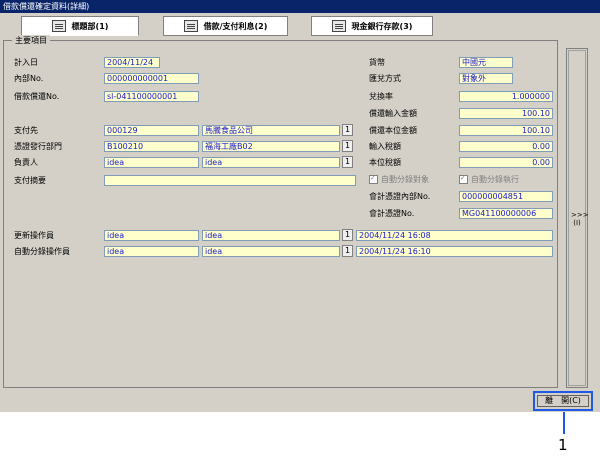 The width and height of the screenshot is (600, 465). I want to click on tab-header: 標題部(1), so click(80, 26).